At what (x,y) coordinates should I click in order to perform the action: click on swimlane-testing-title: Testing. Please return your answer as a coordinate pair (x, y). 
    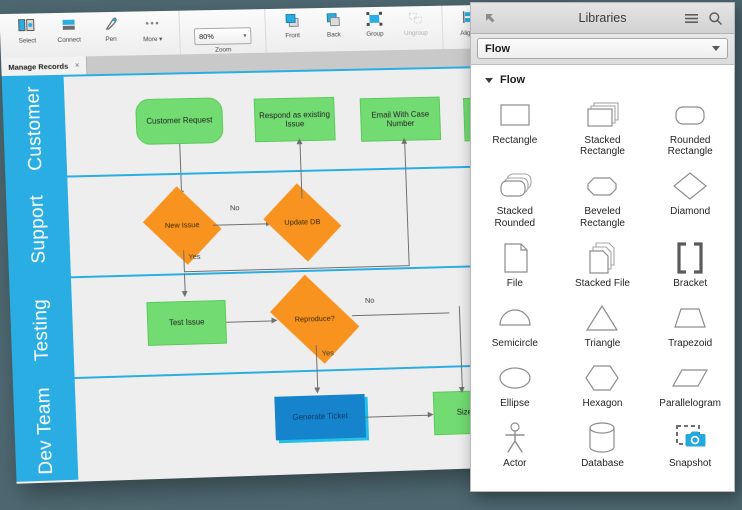
    Looking at the image, I should click on (42, 329).